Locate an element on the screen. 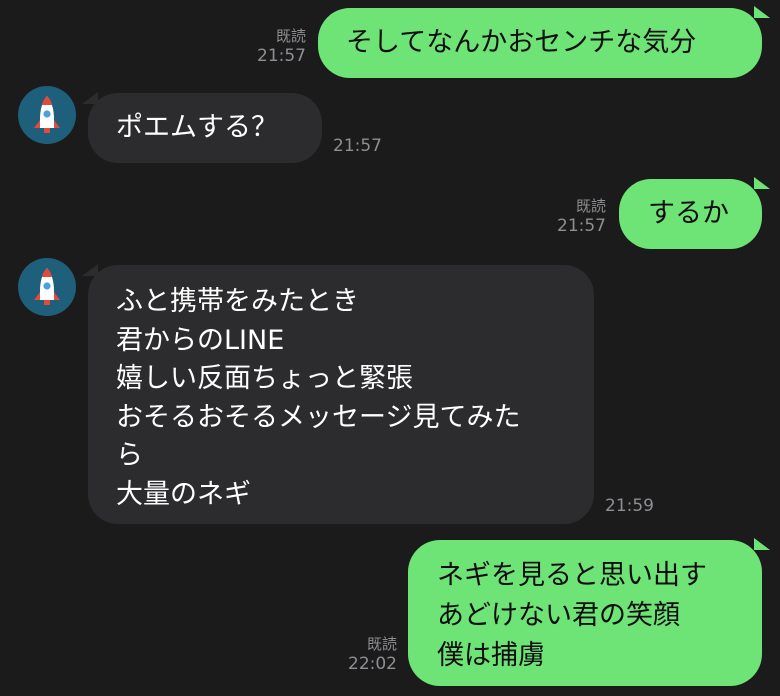 The image size is (780, 696). message-line: 君からのLINE is located at coordinates (200, 340).